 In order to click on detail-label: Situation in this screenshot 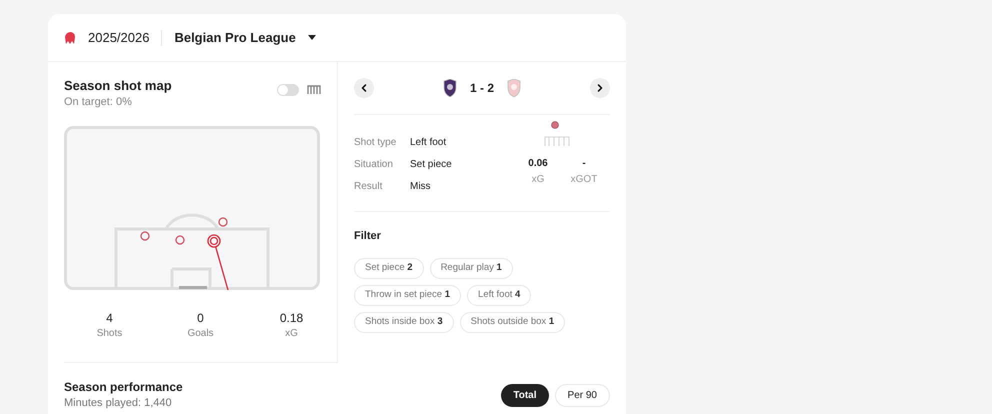, I will do `click(374, 165)`.